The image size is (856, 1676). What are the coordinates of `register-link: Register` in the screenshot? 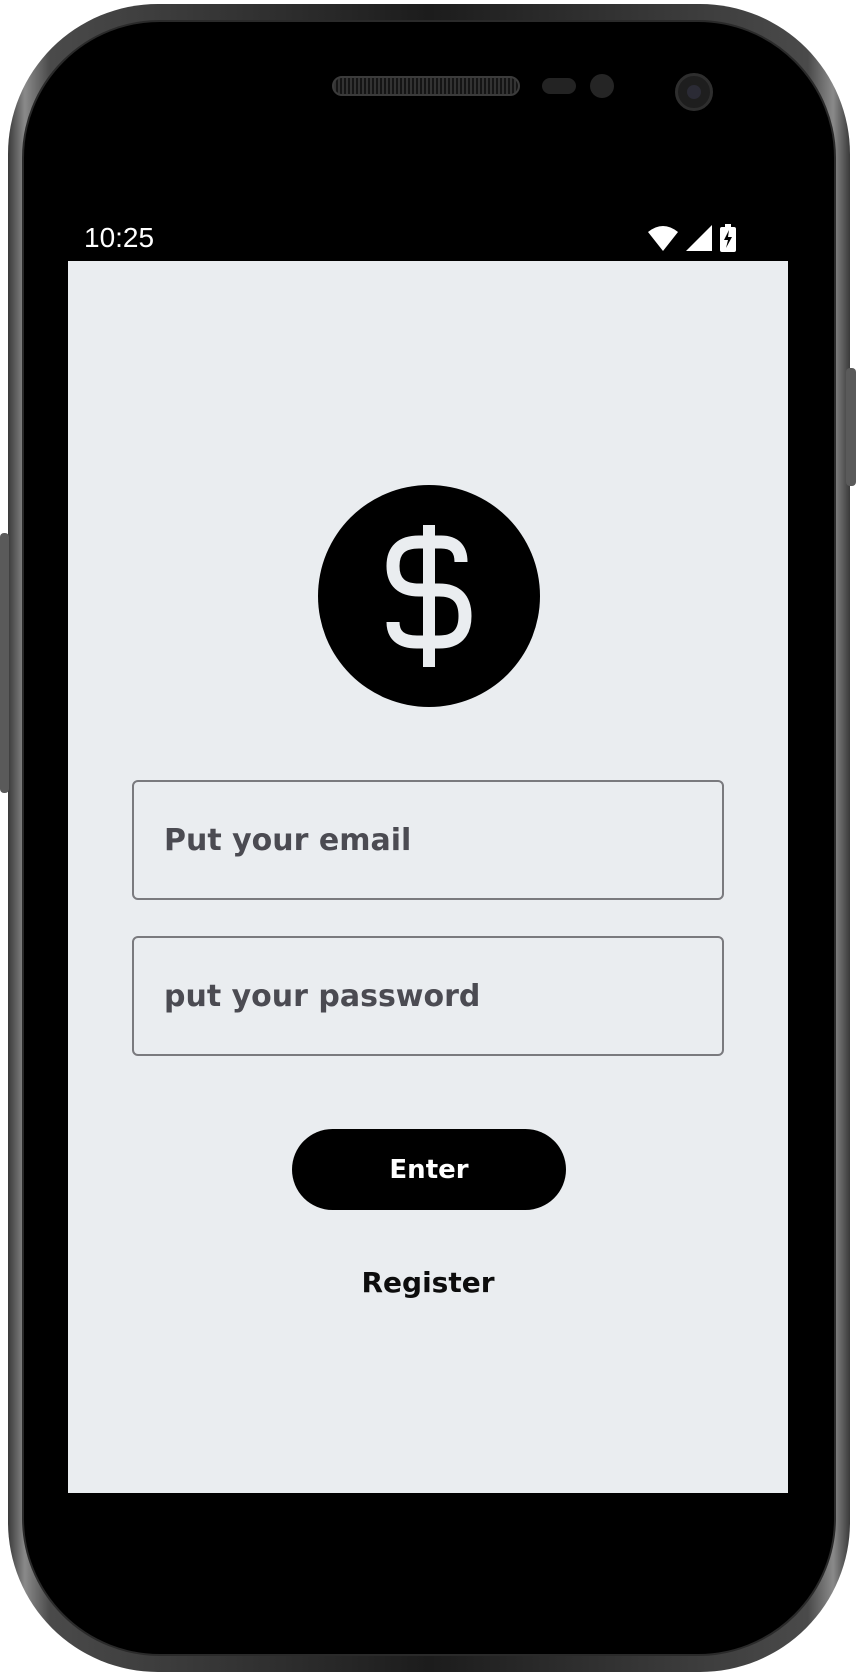 It's located at (428, 1282).